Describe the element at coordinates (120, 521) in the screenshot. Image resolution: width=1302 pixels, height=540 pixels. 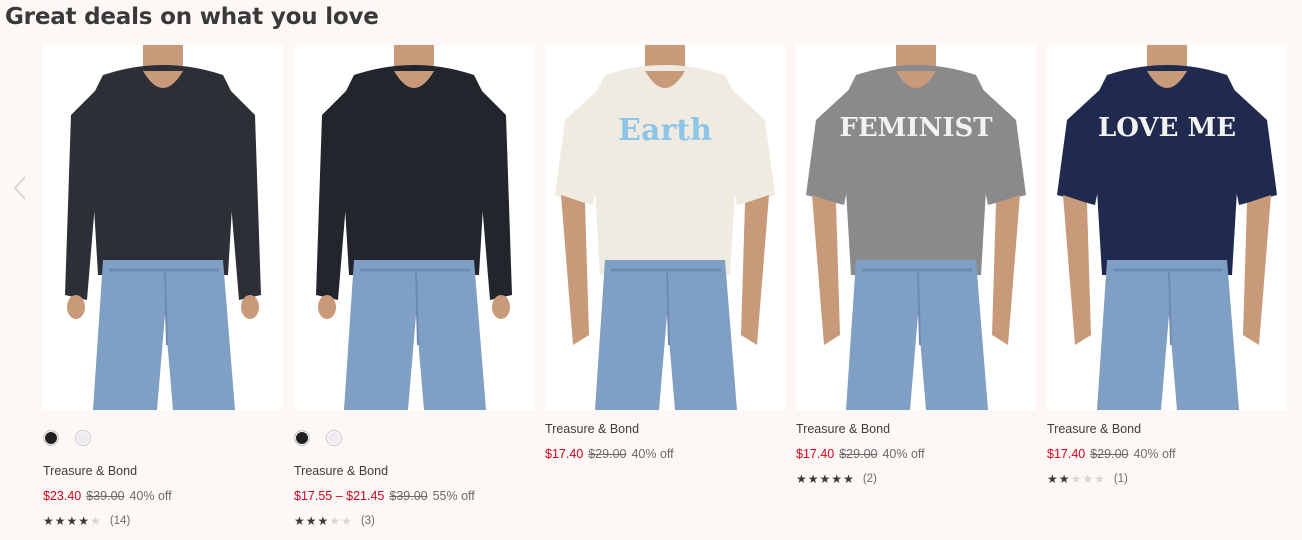
I see `review-count: (14)` at that location.